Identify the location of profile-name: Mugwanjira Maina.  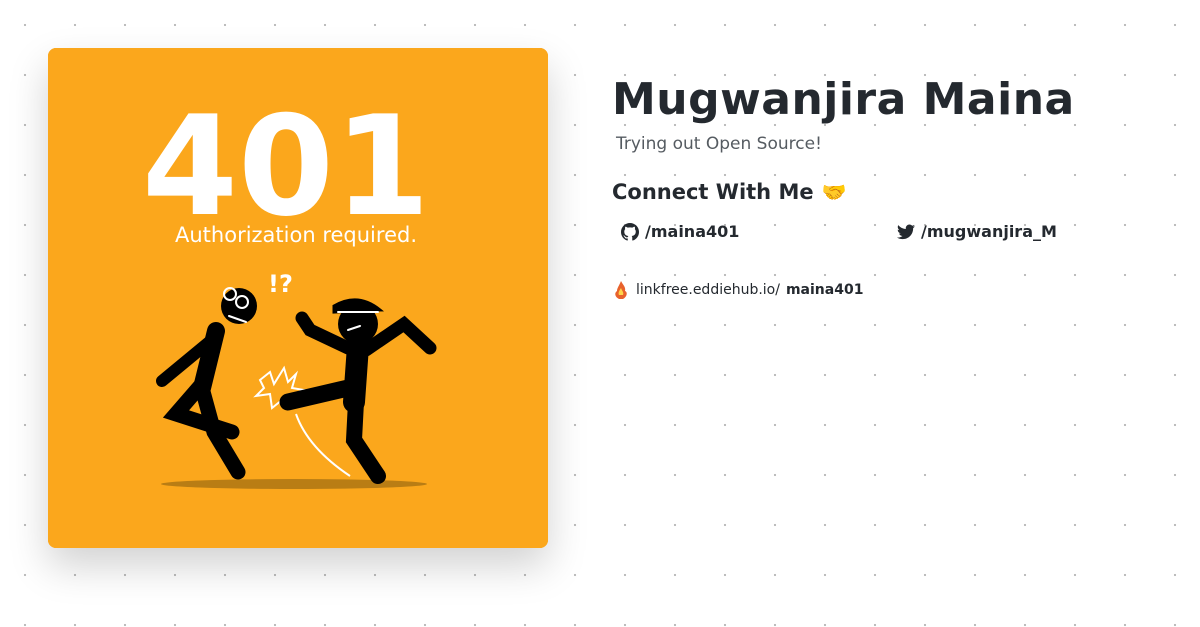
(843, 99).